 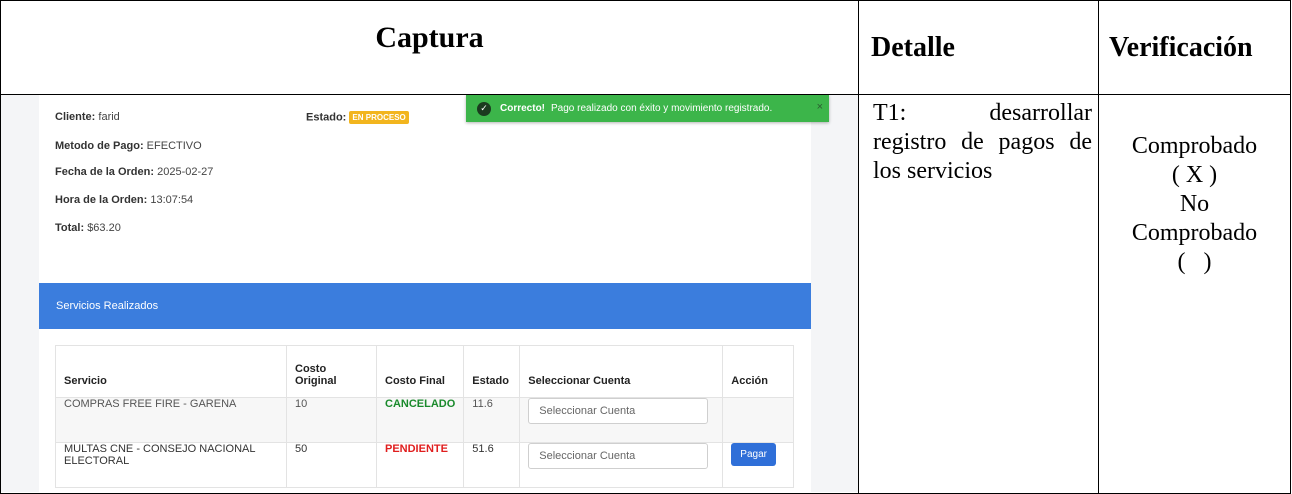 What do you see at coordinates (492, 420) in the screenshot?
I see `row-status: 11.6` at bounding box center [492, 420].